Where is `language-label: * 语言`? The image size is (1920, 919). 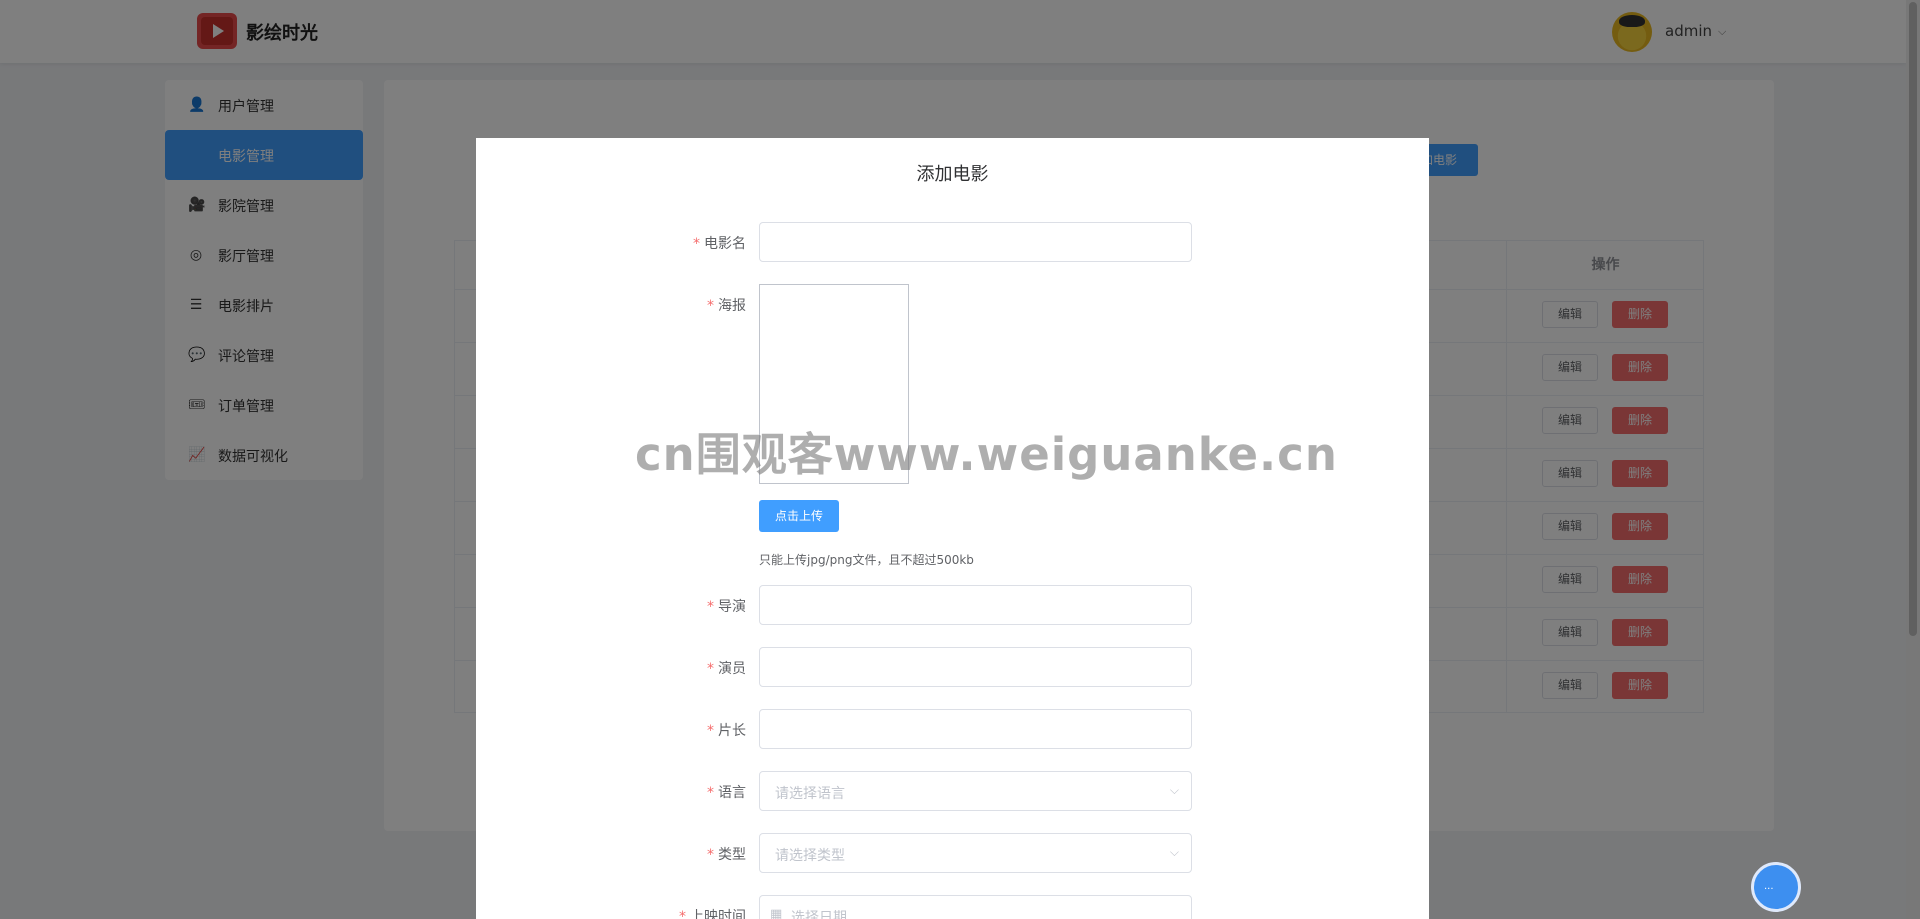
language-label: * 语言 is located at coordinates (726, 793).